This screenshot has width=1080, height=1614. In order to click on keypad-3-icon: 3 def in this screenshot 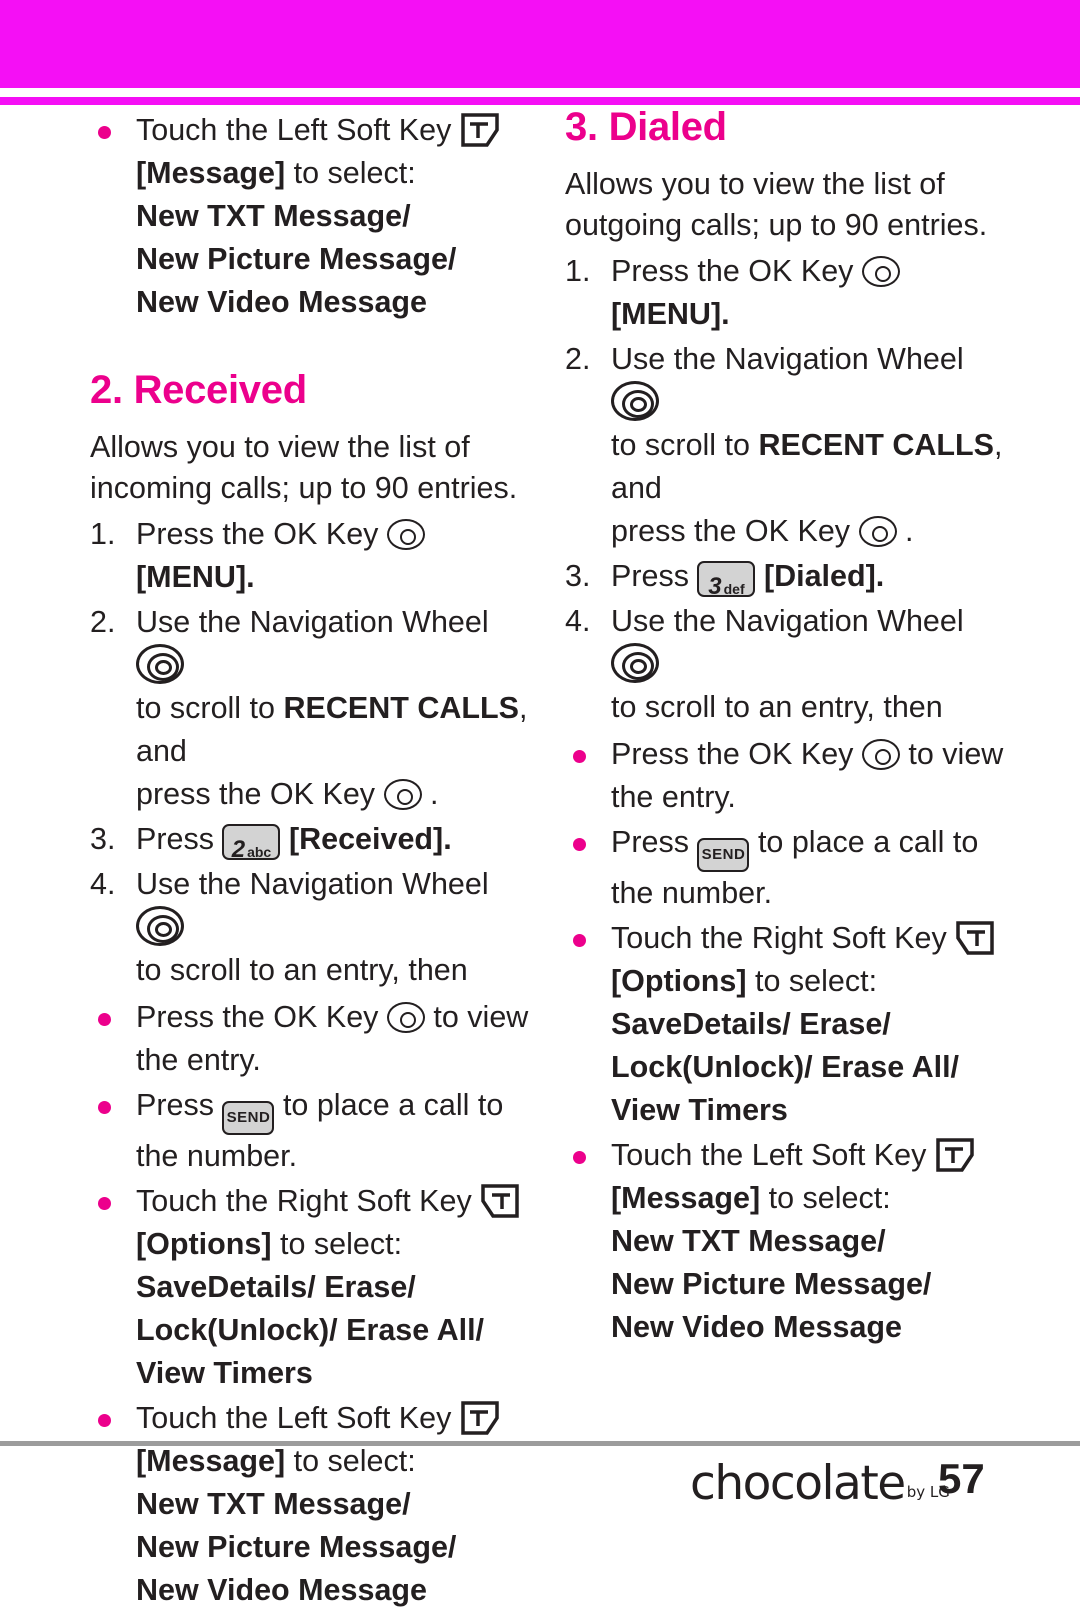, I will do `click(726, 580)`.